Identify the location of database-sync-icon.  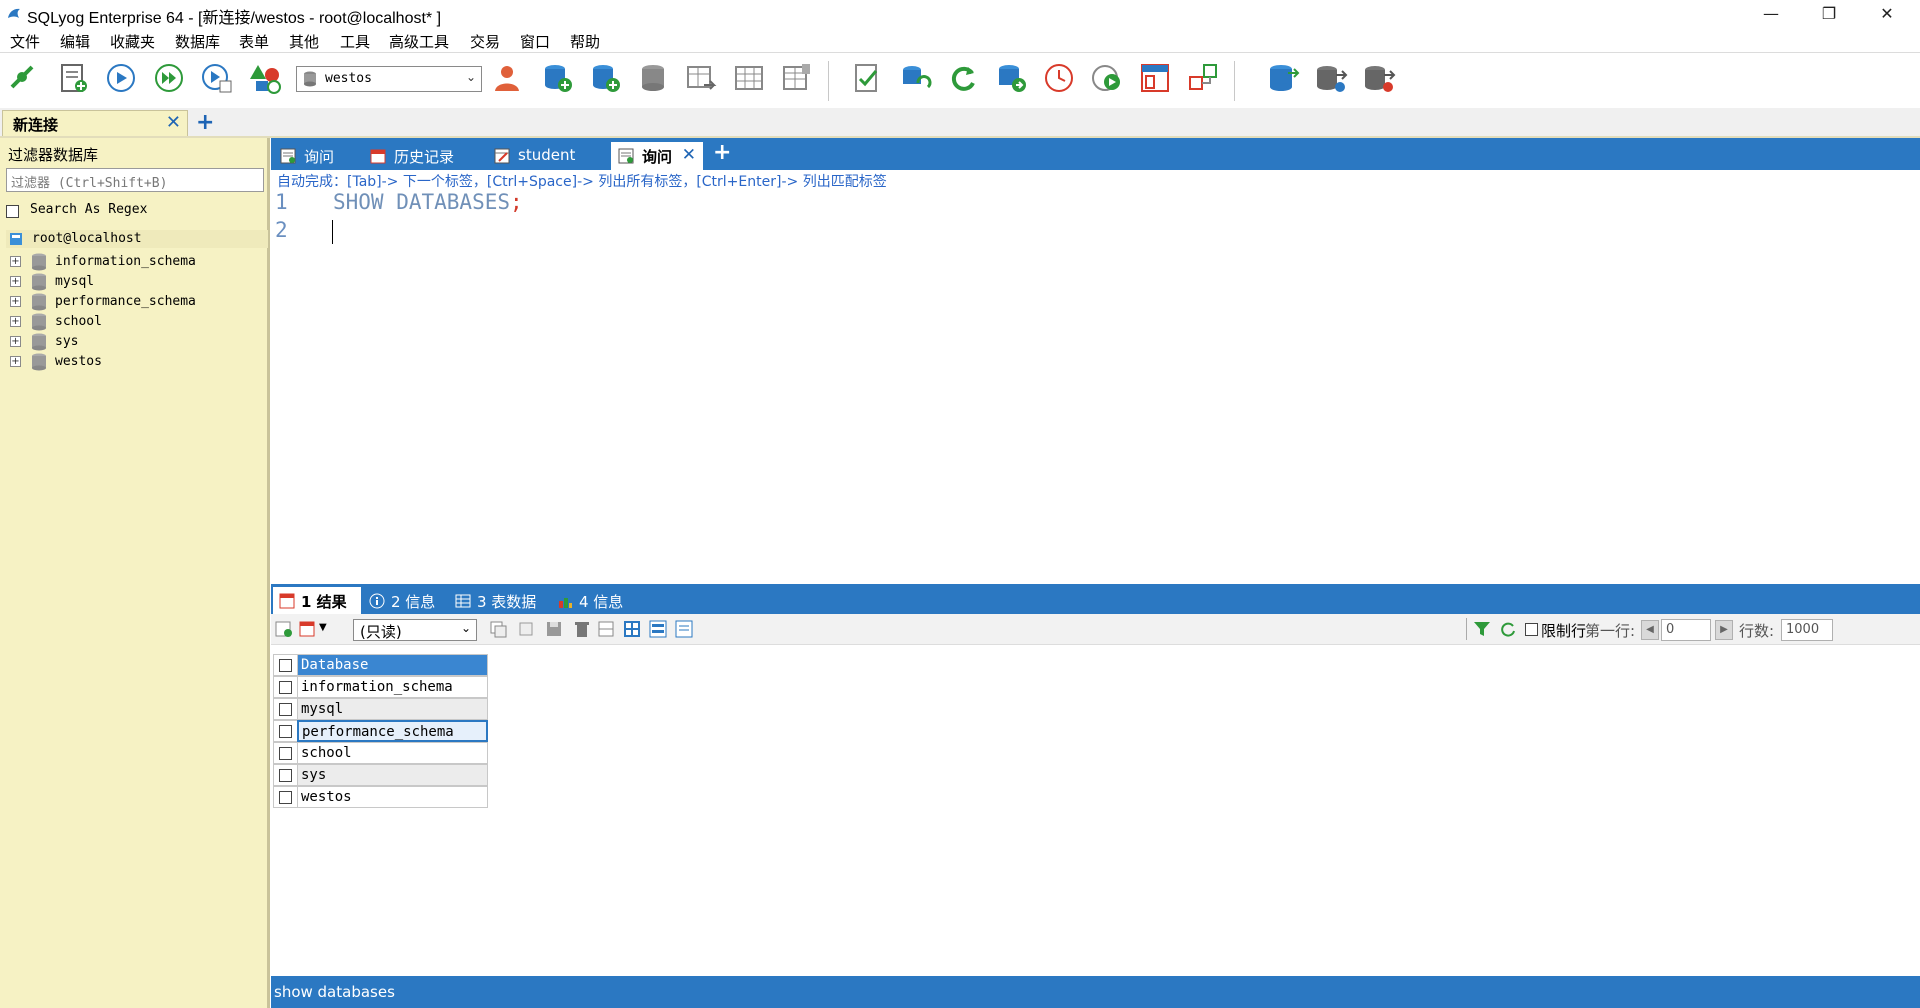
(915, 78).